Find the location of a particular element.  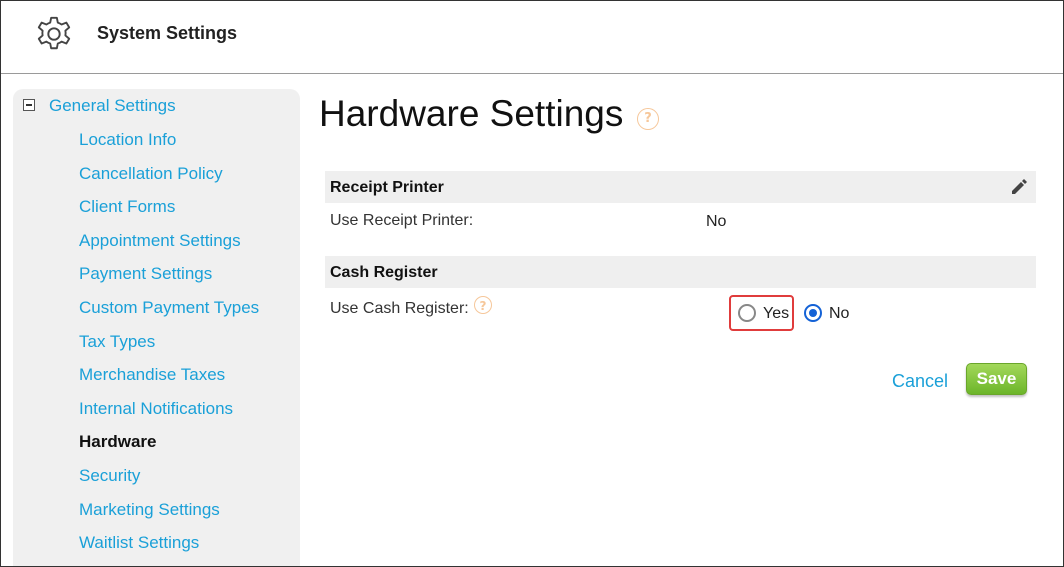

sidebar-group-general-settings: General Settings is located at coordinates (112, 106).